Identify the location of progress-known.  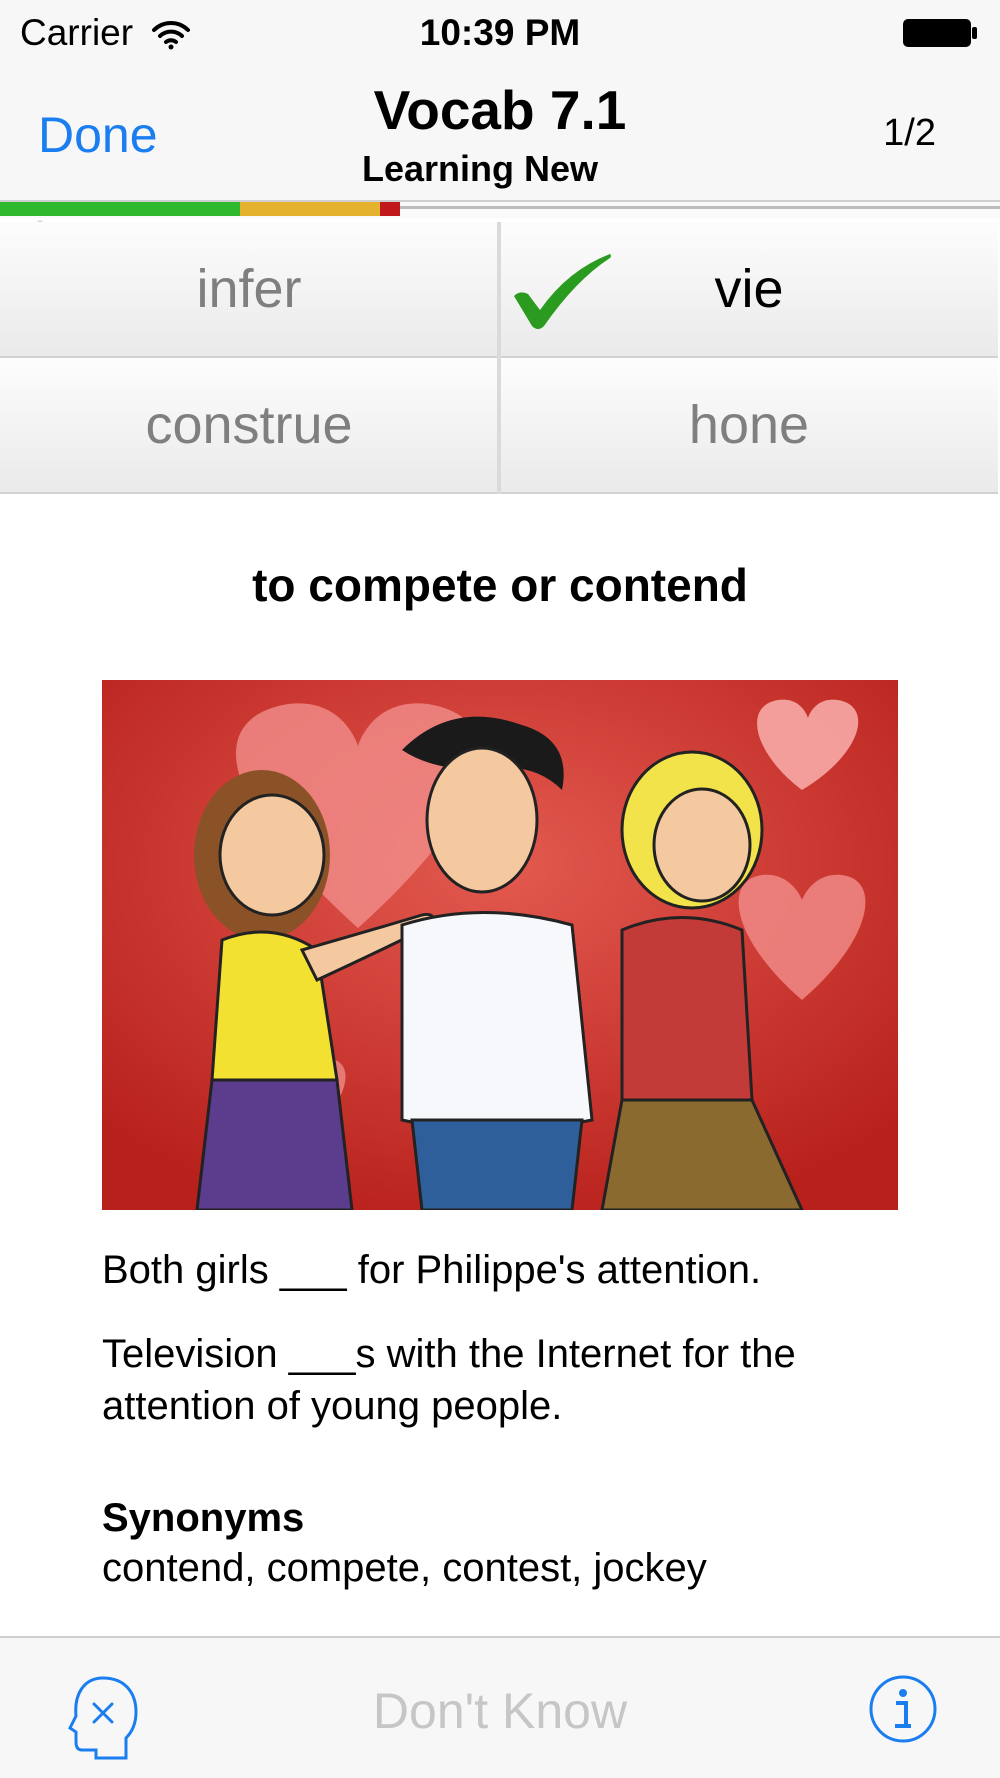
(120, 209).